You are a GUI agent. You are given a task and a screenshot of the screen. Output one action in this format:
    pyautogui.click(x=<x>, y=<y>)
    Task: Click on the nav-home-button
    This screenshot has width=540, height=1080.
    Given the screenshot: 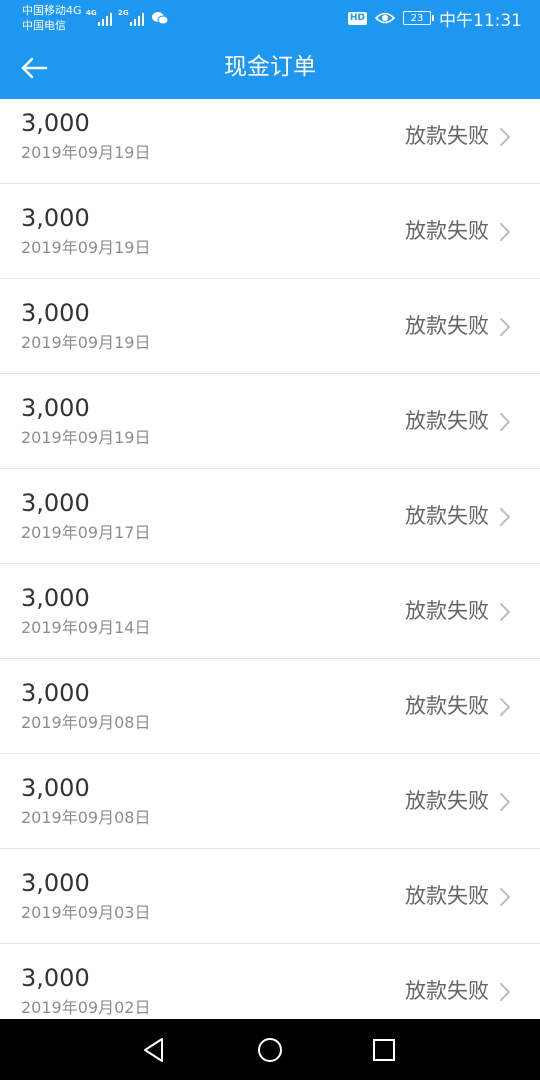 What is the action you would take?
    pyautogui.click(x=270, y=1049)
    